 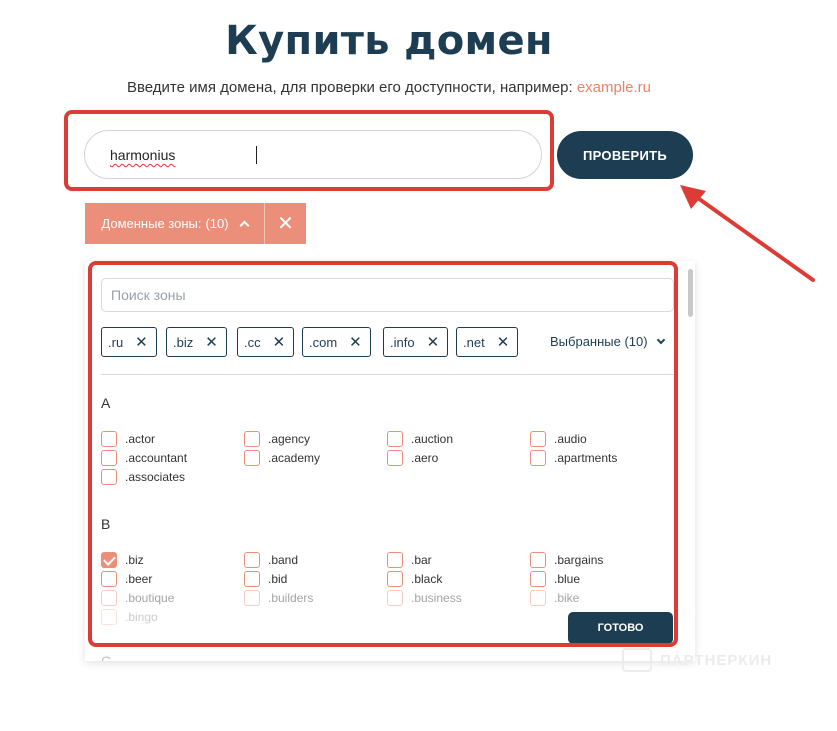 I want to click on zone-option: .bargains, so click(x=566, y=559).